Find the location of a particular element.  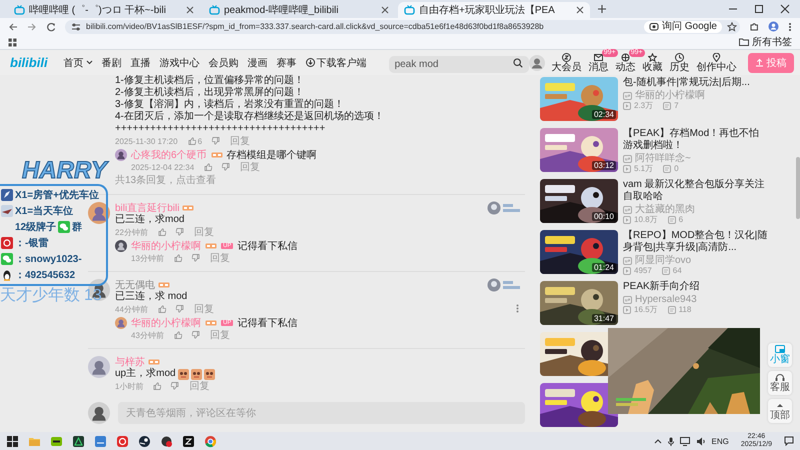

header-link: 收藏 is located at coordinates (652, 62).